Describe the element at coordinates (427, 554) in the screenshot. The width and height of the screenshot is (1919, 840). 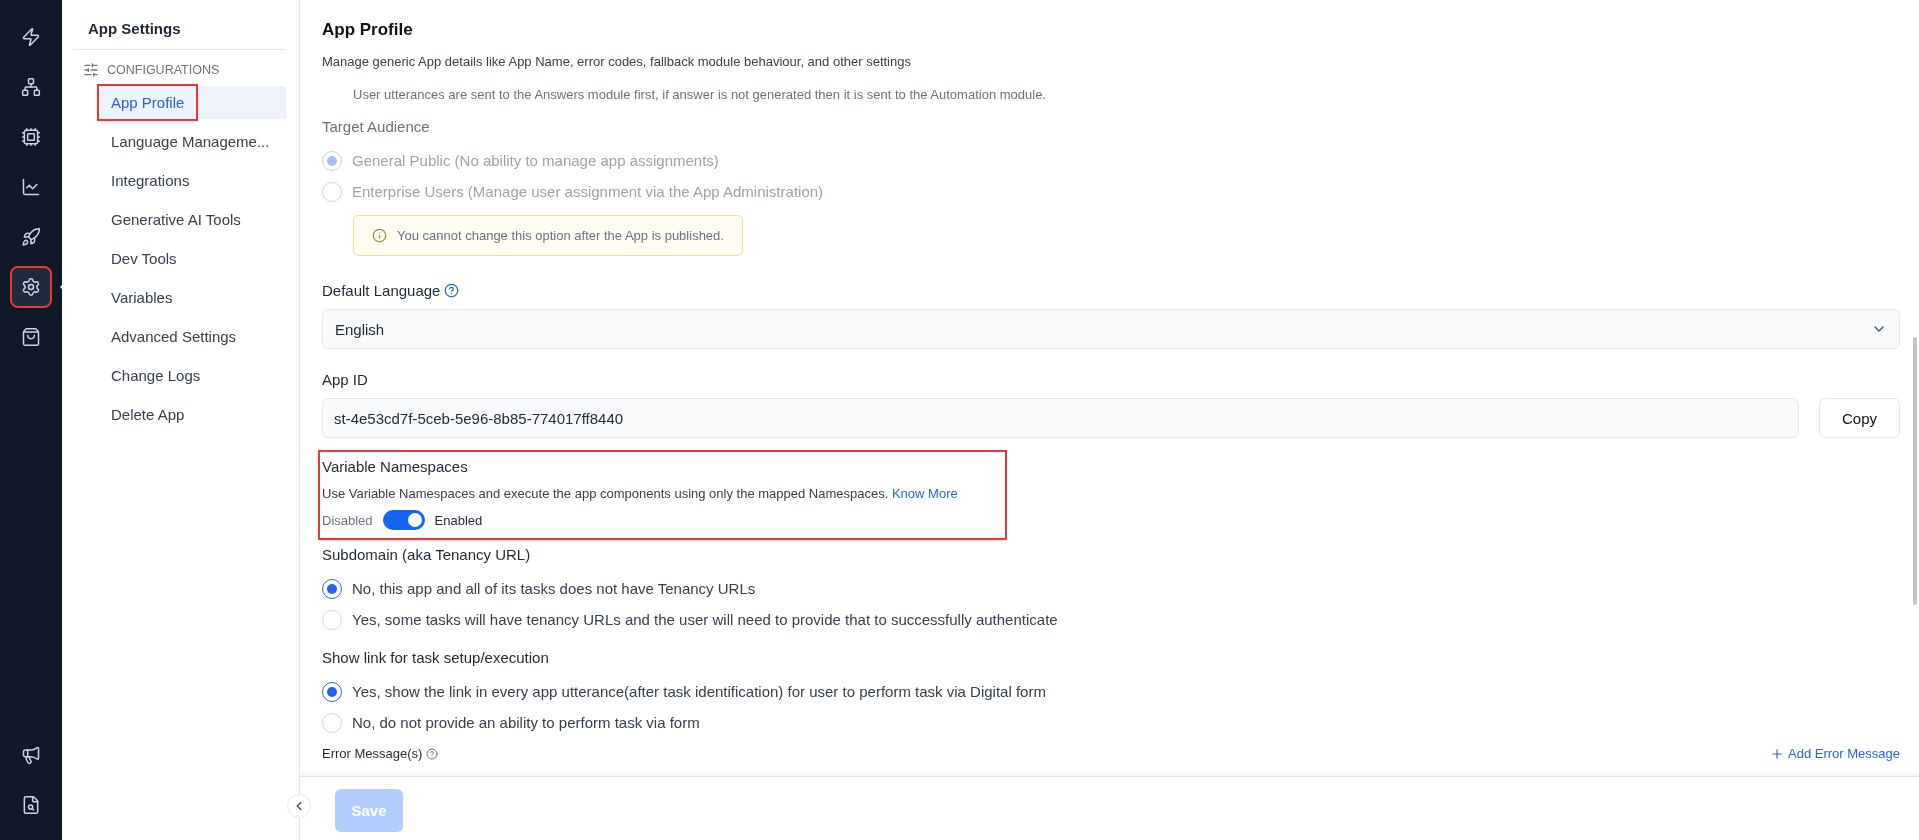
I see `field-label: Subdomain (aka Tenancy URL)` at that location.